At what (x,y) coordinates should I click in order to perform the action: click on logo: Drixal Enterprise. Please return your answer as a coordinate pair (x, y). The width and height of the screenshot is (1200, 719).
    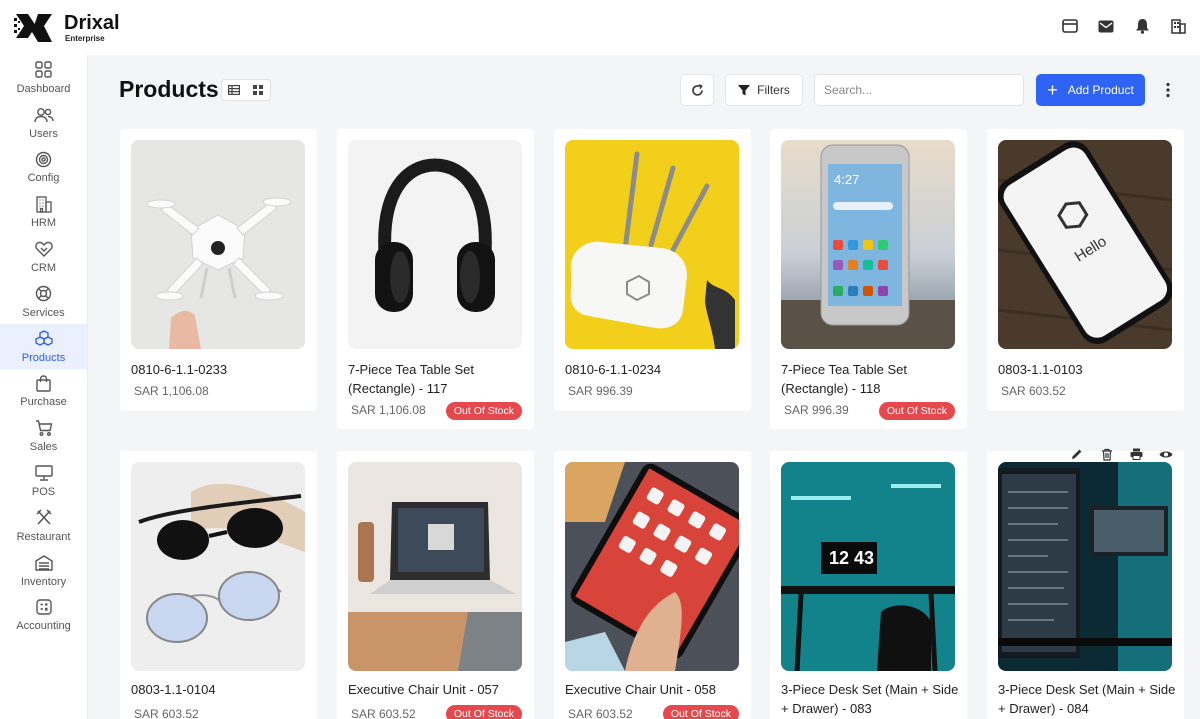
    Looking at the image, I should click on (67, 28).